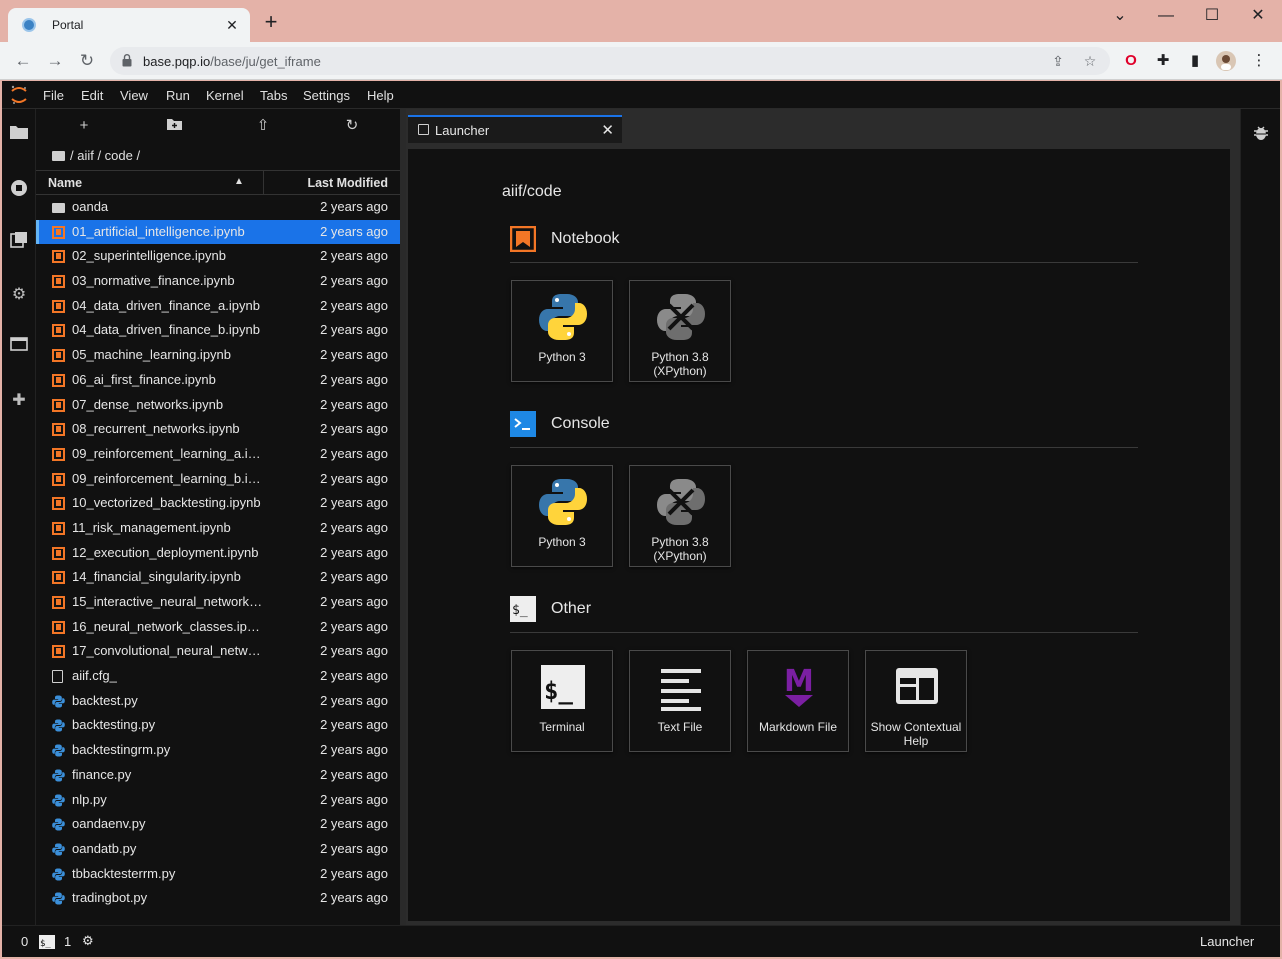 This screenshot has width=1282, height=959. What do you see at coordinates (96, 155) in the screenshot?
I see `breadcrumb: / aiif / code /` at bounding box center [96, 155].